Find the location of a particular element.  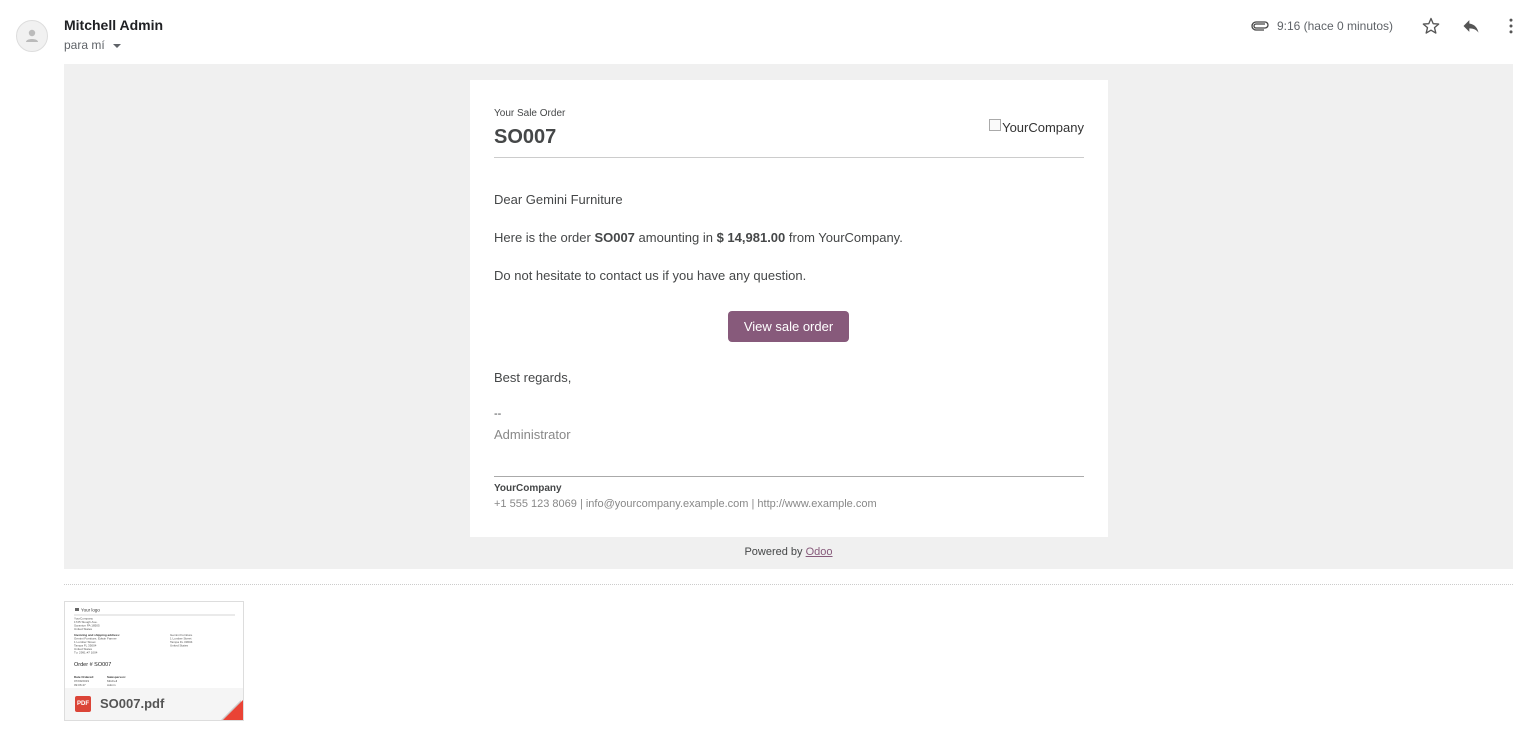

star-button is located at coordinates (1431, 26).